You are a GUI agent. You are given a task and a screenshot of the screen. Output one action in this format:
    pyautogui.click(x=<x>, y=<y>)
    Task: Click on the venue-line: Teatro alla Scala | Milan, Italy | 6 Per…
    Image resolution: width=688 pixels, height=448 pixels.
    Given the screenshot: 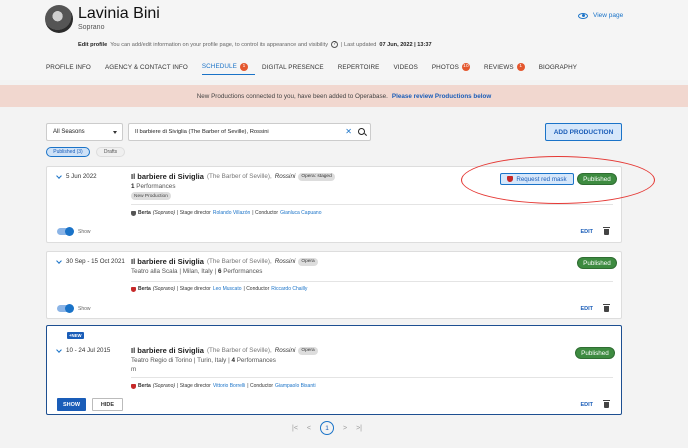 What is the action you would take?
    pyautogui.click(x=196, y=271)
    